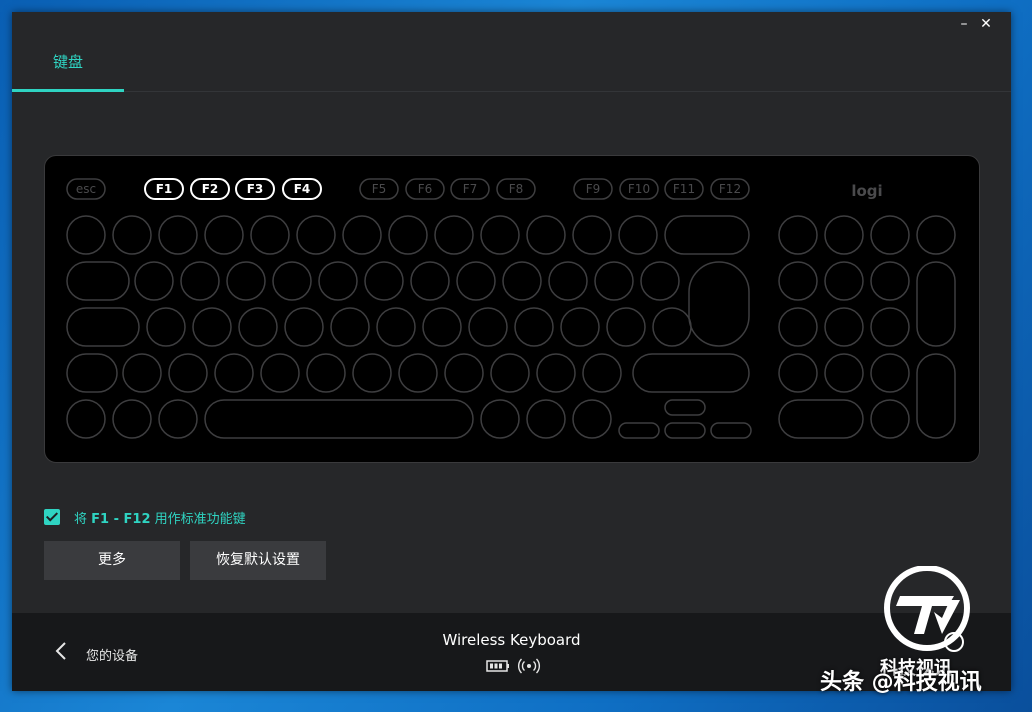 The image size is (1032, 712). What do you see at coordinates (52, 517) in the screenshot?
I see `fkey-checkbox` at bounding box center [52, 517].